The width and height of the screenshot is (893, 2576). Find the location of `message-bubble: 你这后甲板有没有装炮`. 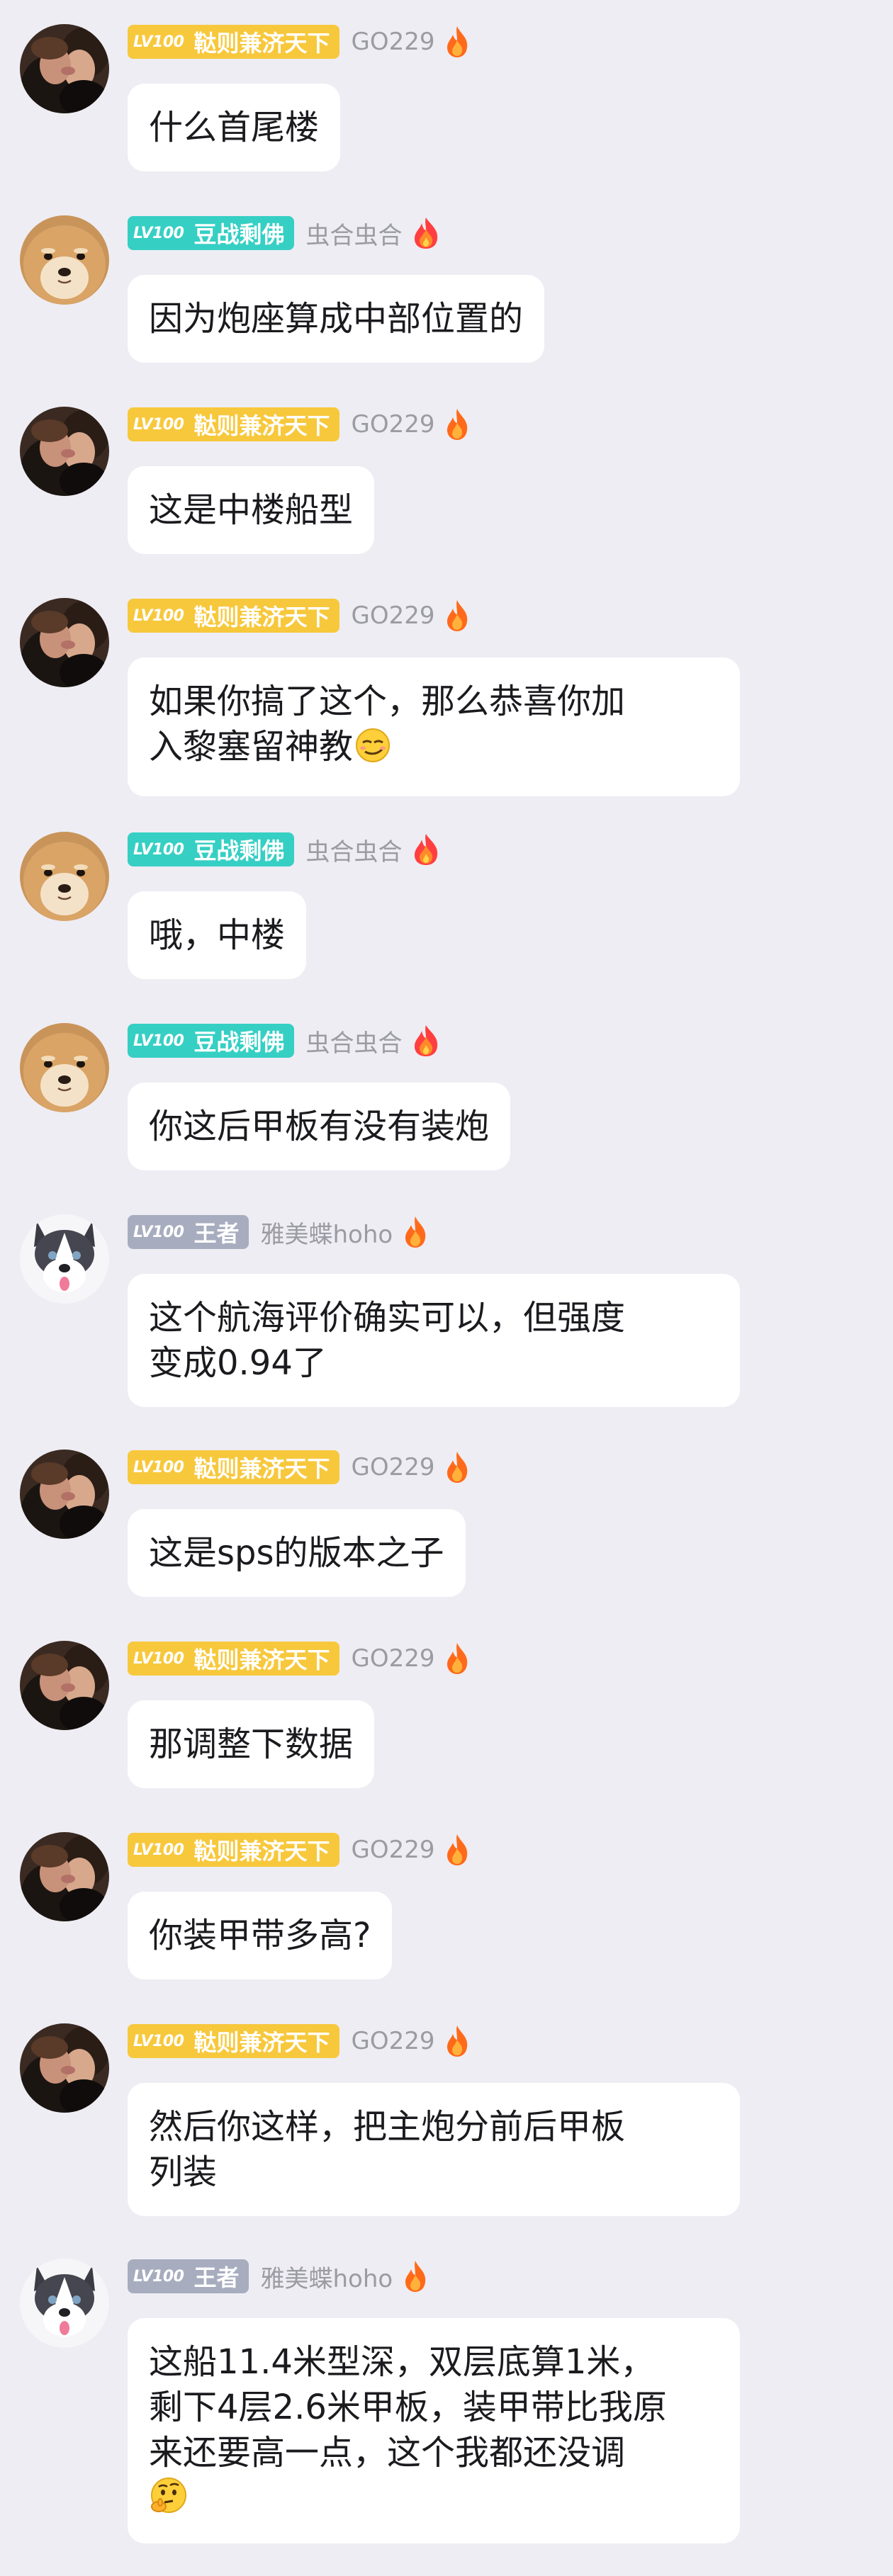

message-bubble: 你这后甲板有没有装炮 is located at coordinates (320, 1126).